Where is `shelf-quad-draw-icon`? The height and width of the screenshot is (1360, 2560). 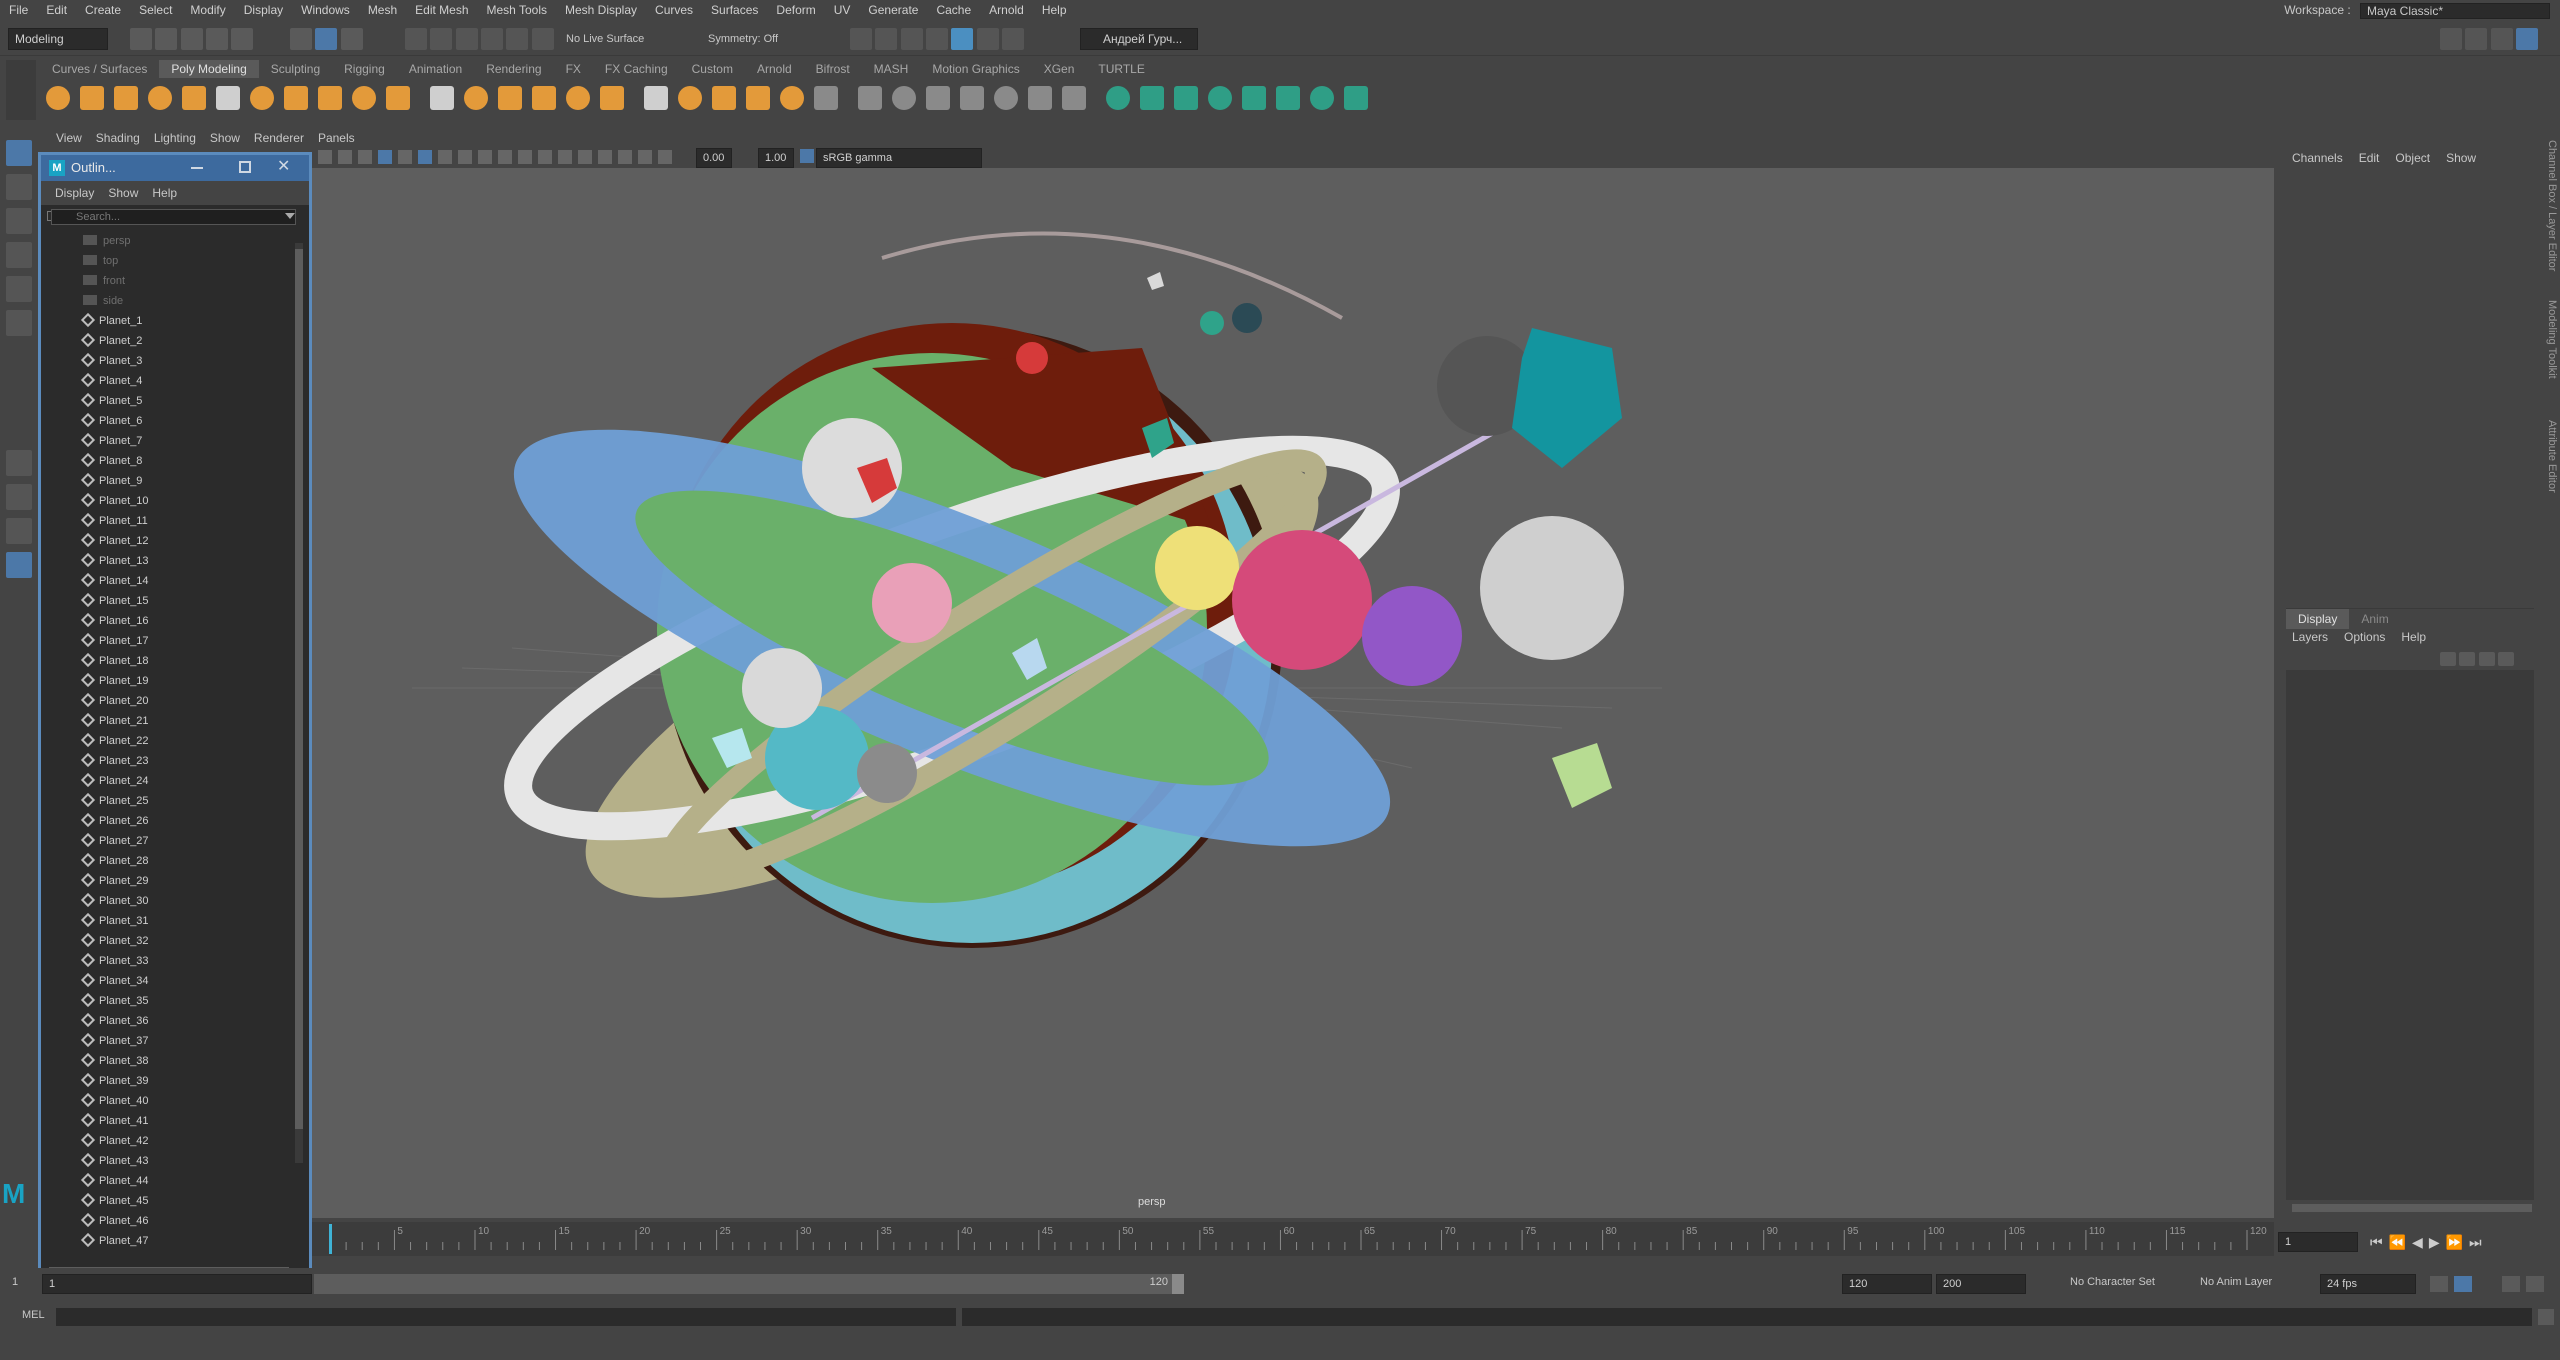 shelf-quad-draw-icon is located at coordinates (1152, 98).